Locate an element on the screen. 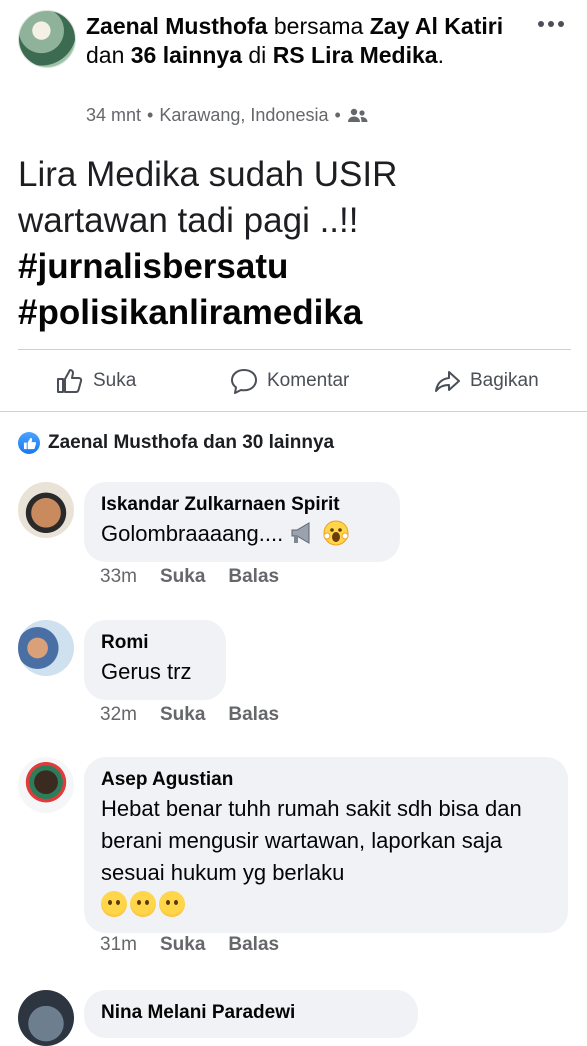  post-time: 34 mnt is located at coordinates (113, 115).